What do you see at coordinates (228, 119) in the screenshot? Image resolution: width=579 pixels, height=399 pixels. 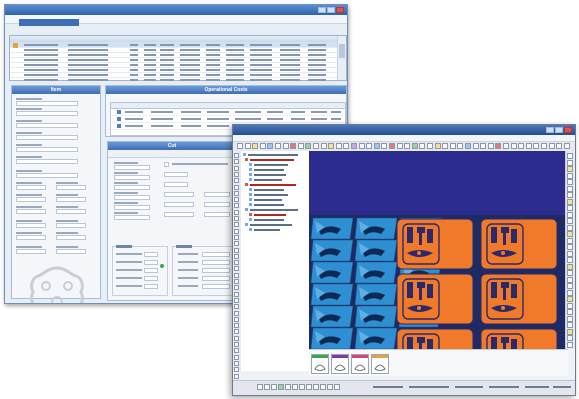 I see `list-item` at bounding box center [228, 119].